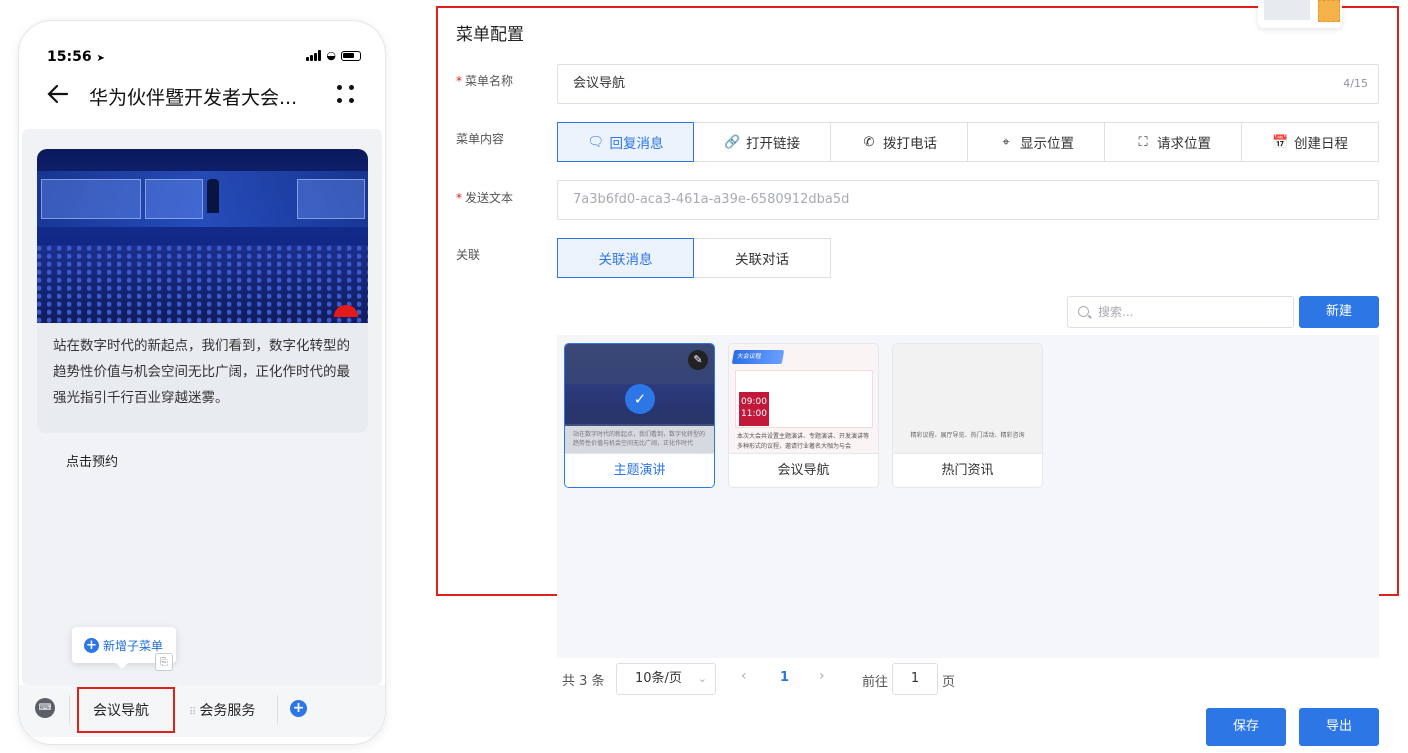 The height and width of the screenshot is (753, 1408). Describe the element at coordinates (875, 682) in the screenshot. I see `goto-label: 前往` at that location.